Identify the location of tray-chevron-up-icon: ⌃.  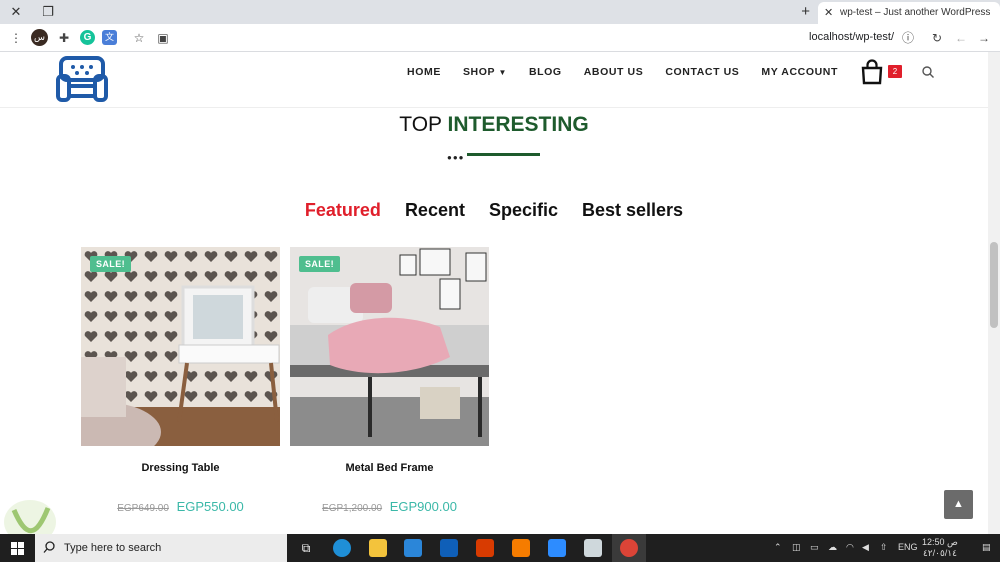
(778, 547).